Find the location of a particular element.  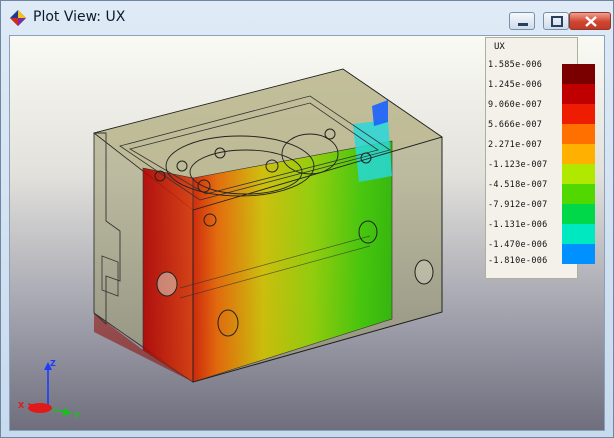

restore-button is located at coordinates (556, 21).